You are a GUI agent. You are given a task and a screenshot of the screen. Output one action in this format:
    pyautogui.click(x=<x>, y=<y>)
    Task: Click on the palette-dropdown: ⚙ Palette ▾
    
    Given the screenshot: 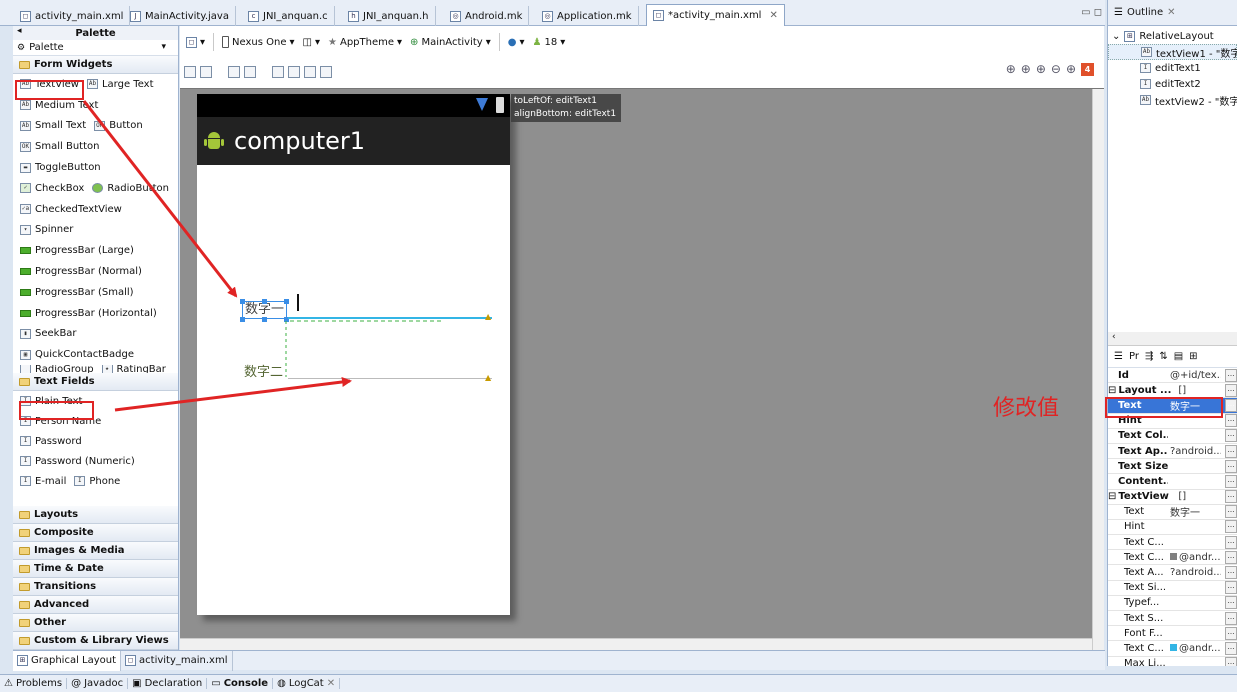 What is the action you would take?
    pyautogui.click(x=95, y=48)
    